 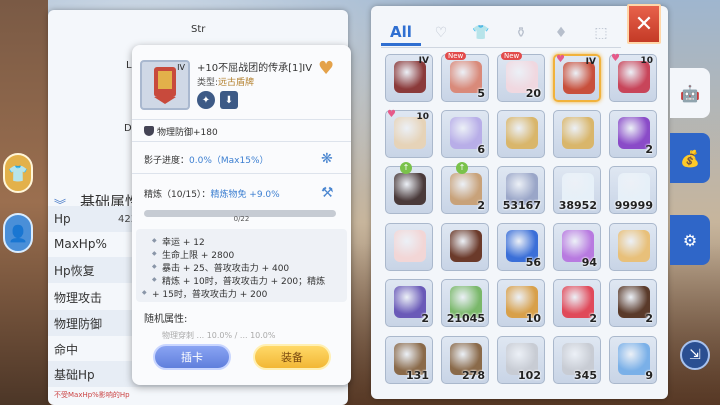 What do you see at coordinates (481, 149) in the screenshot?
I see `item-count: 6` at bounding box center [481, 149].